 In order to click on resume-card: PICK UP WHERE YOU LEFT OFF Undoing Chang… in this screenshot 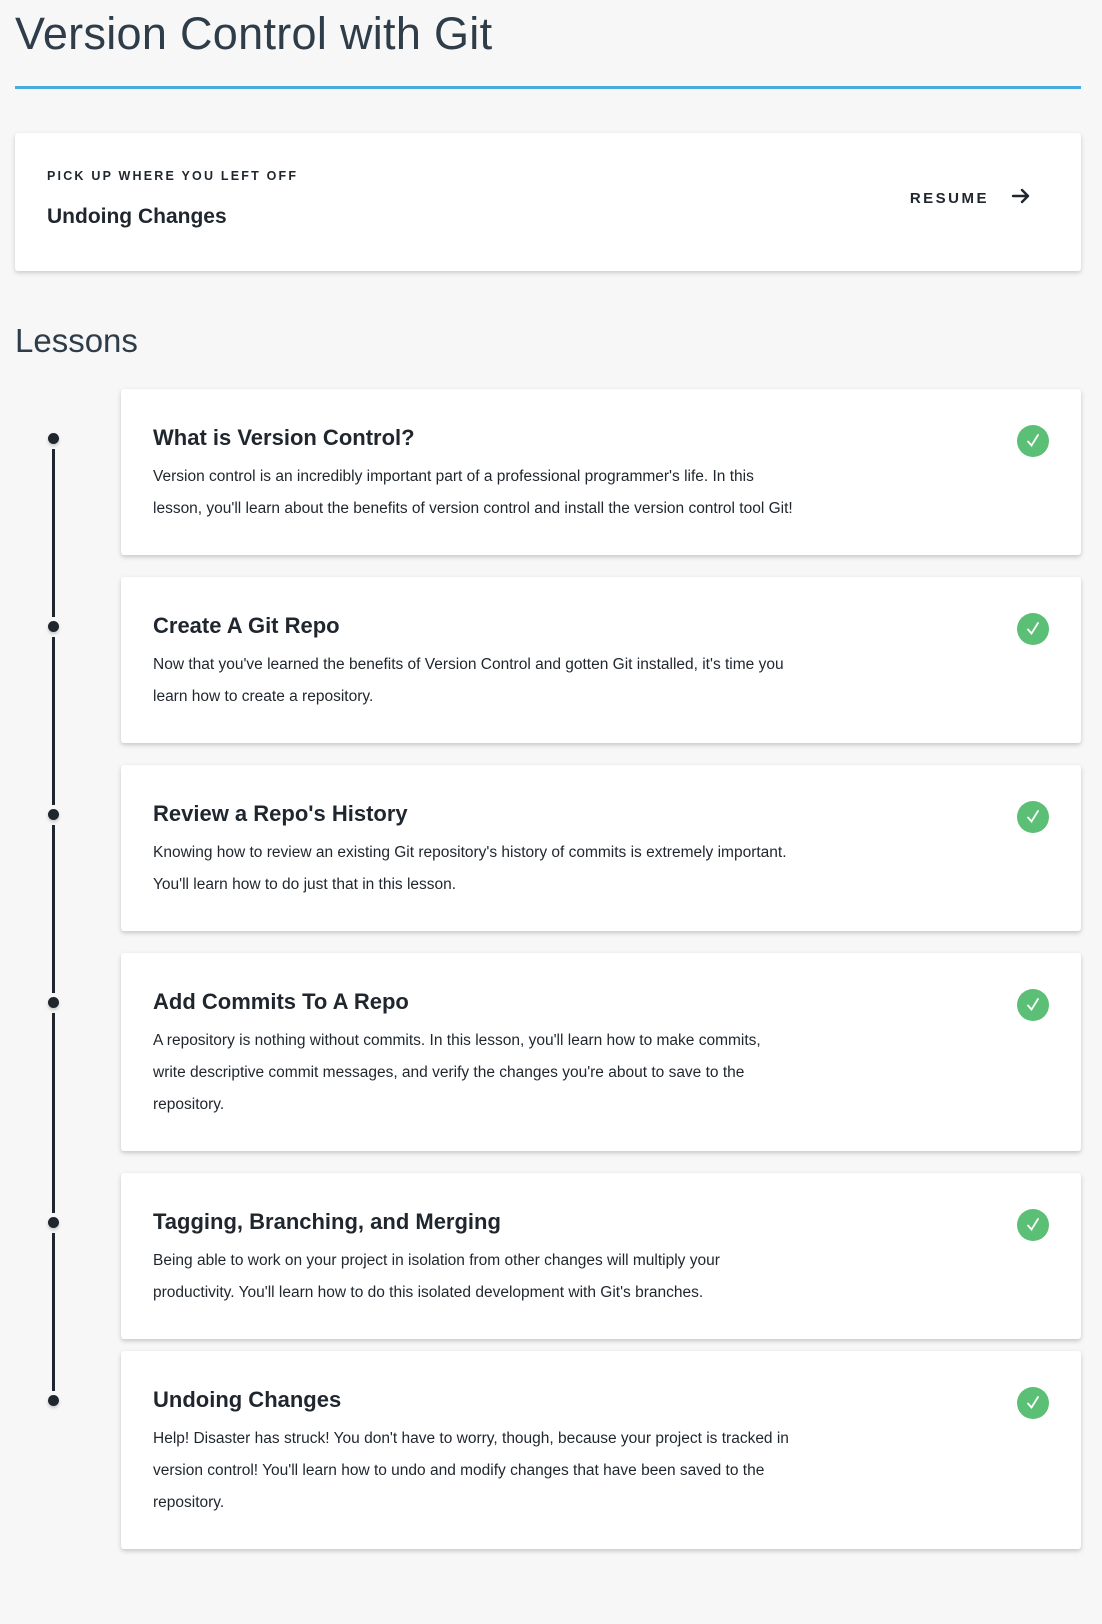, I will do `click(548, 202)`.